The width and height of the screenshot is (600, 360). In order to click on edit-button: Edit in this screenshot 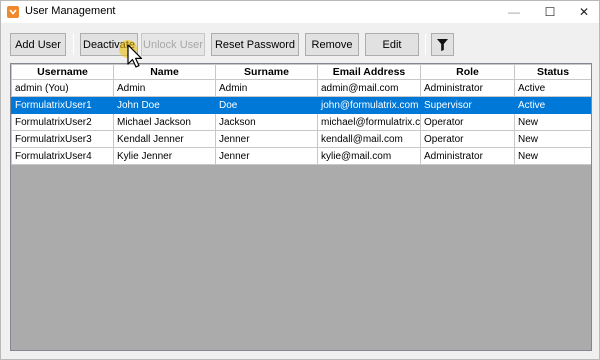, I will do `click(392, 44)`.